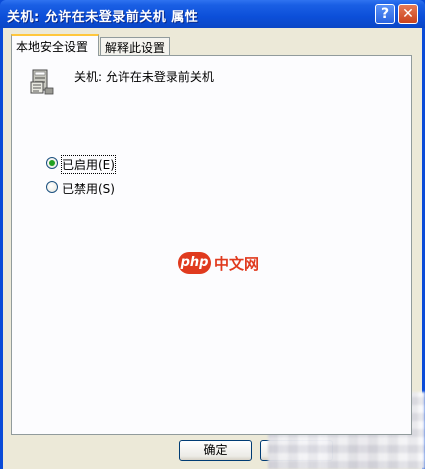 This screenshot has height=469, width=425. Describe the element at coordinates (103, 17) in the screenshot. I see `window-title: 关机: 允许在未登录前关机 属性` at that location.